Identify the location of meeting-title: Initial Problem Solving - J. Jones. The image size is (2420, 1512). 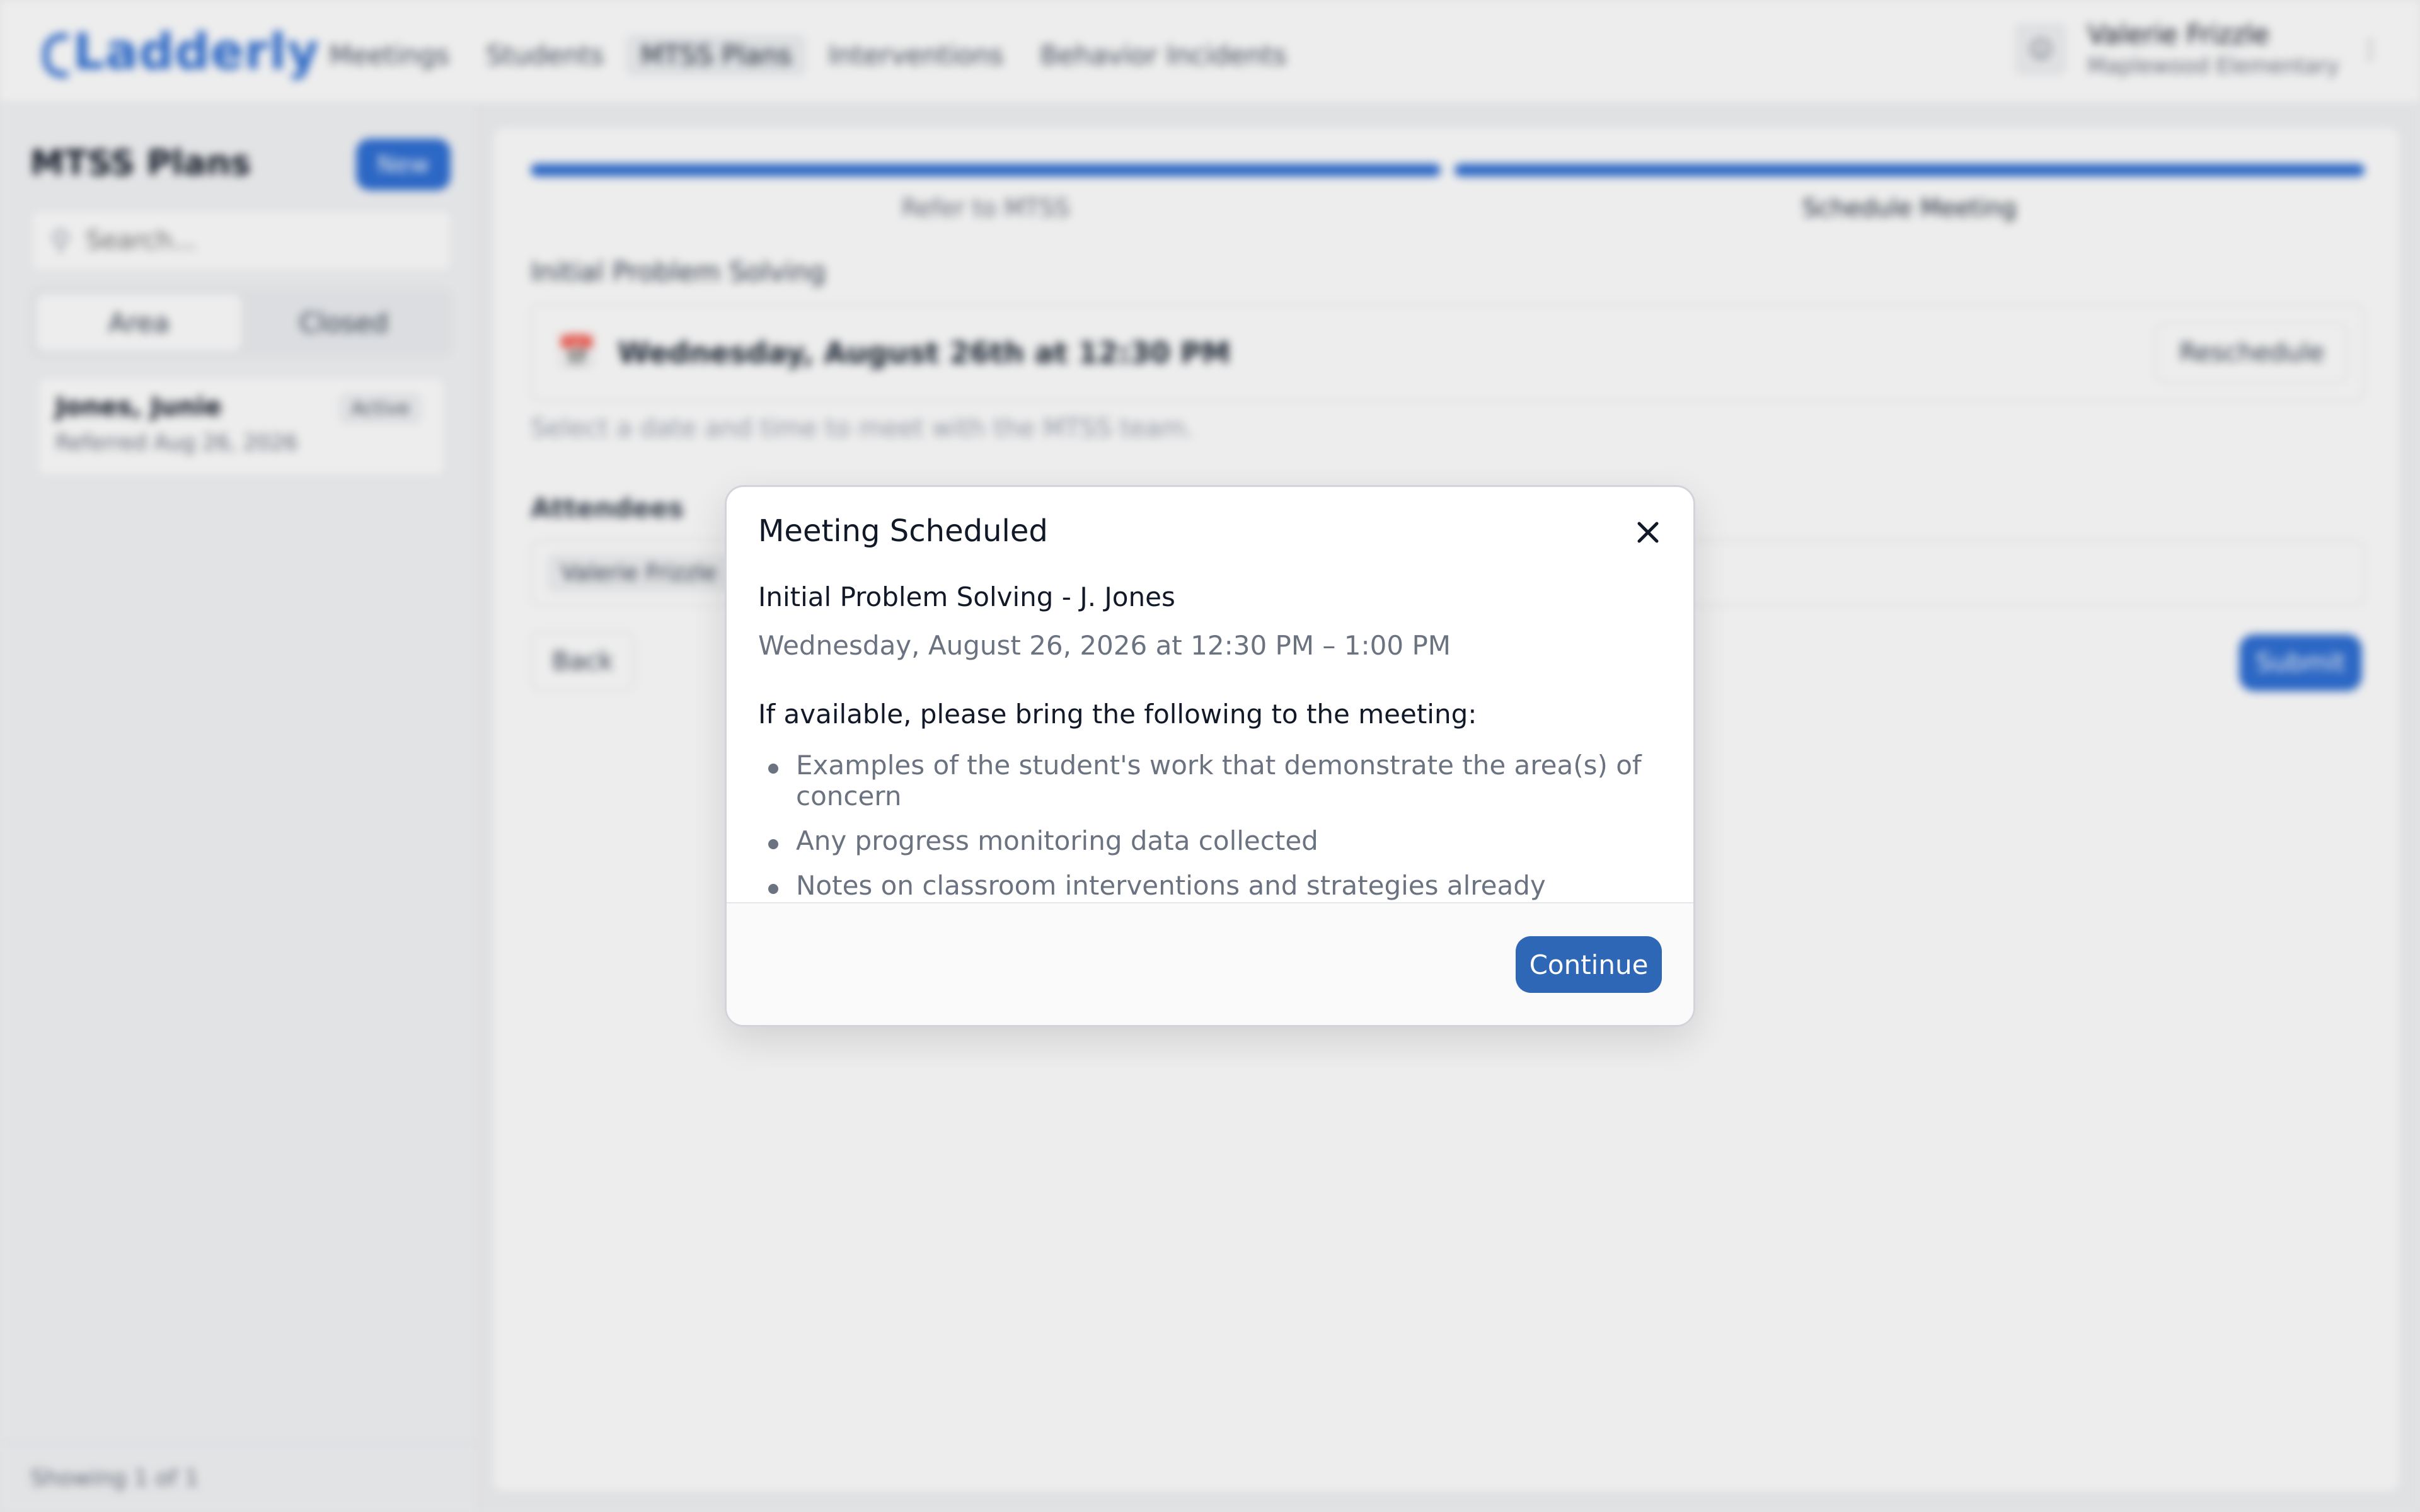
(967, 596).